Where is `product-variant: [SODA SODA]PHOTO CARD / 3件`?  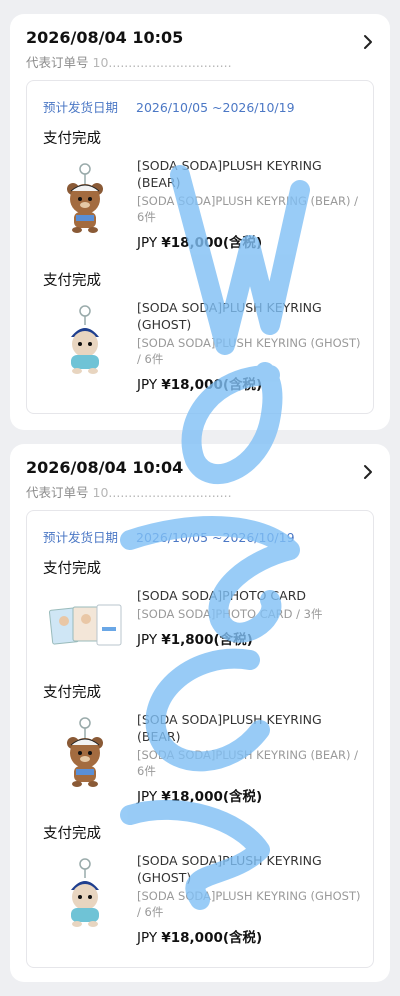 product-variant: [SODA SODA]PHOTO CARD / 3件 is located at coordinates (230, 614).